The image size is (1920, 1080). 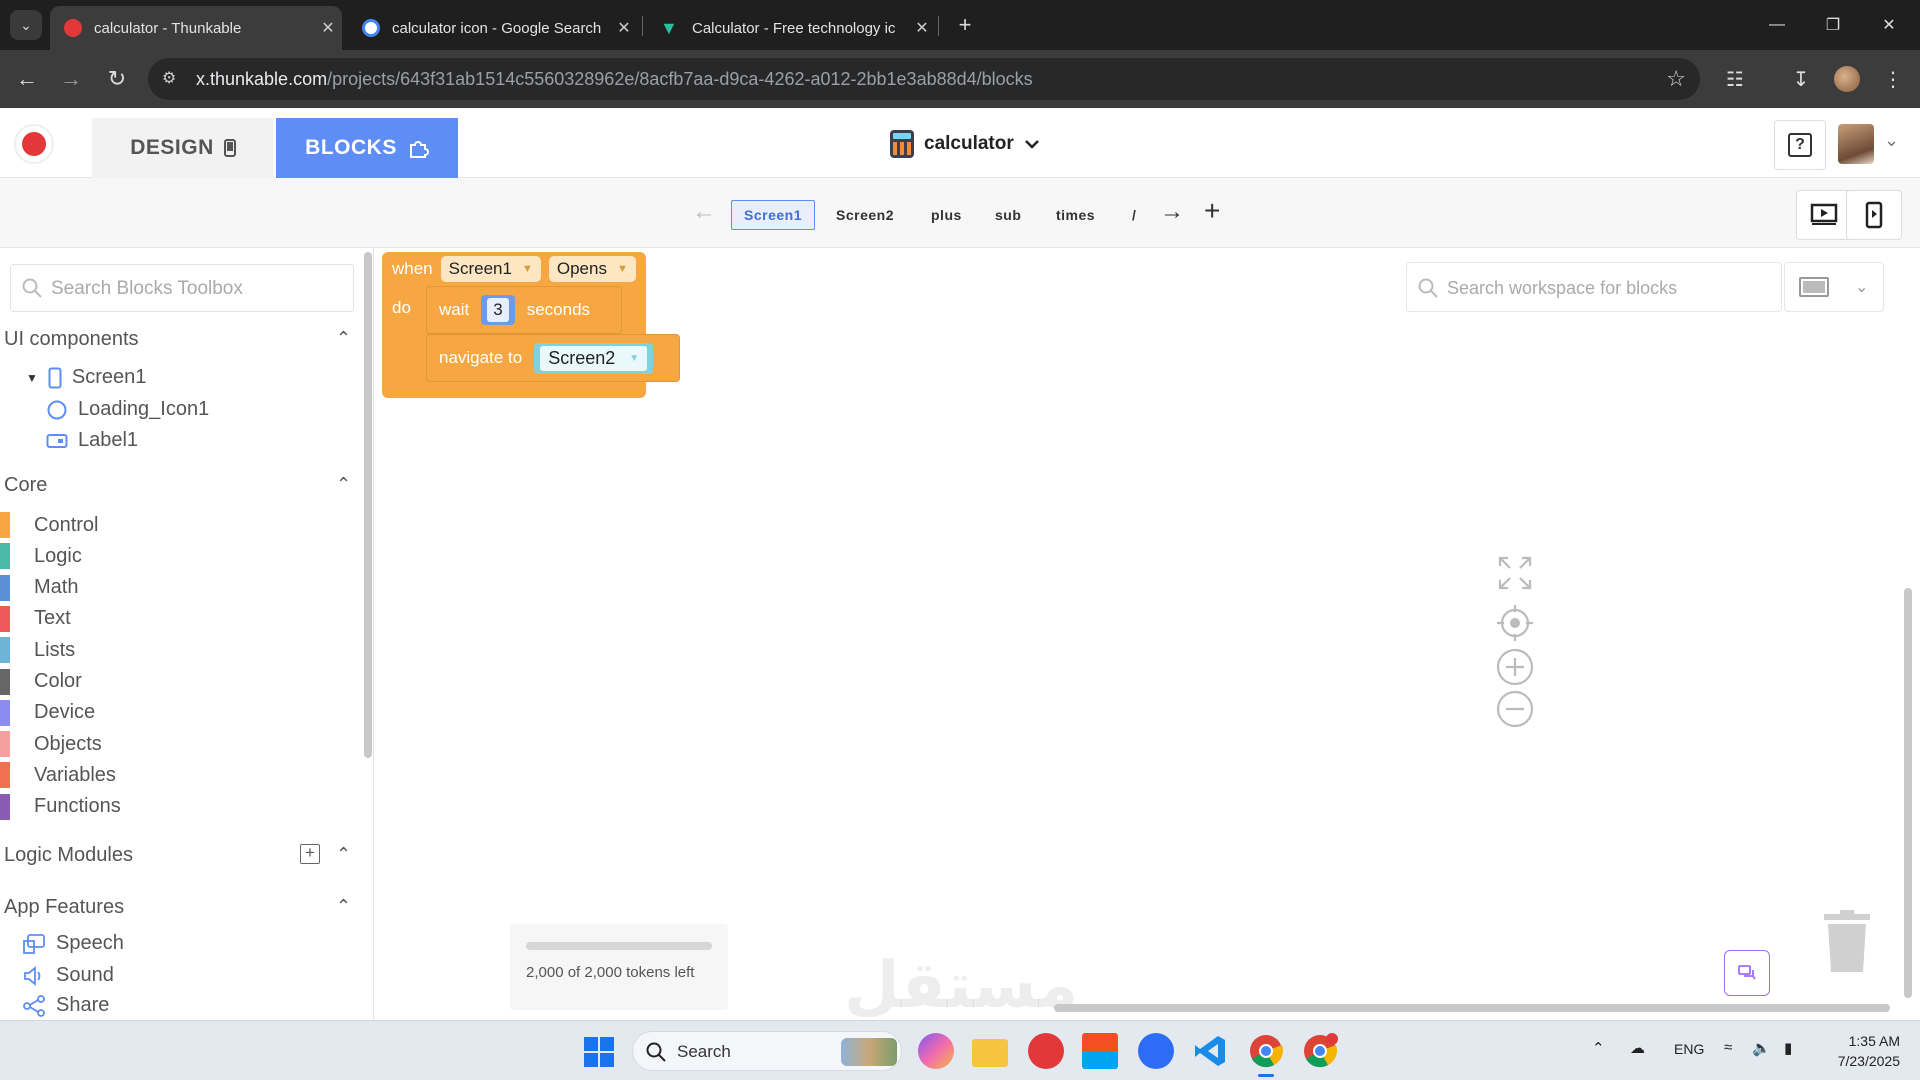 What do you see at coordinates (196, 289) in the screenshot?
I see `toolbox-search-input` at bounding box center [196, 289].